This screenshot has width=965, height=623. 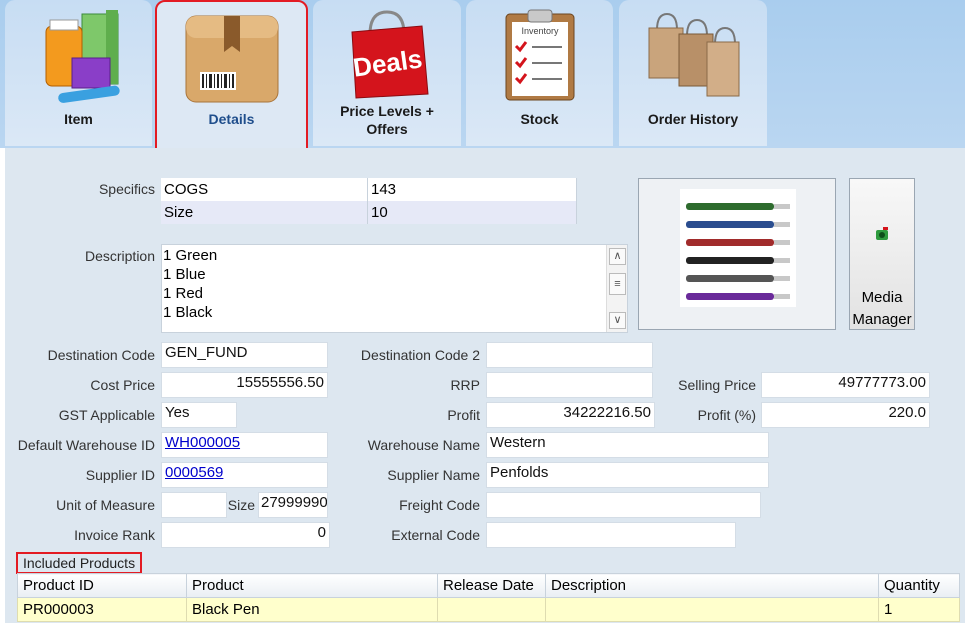 I want to click on description-textarea: 1 Green 1 Blue 1 Red 1 Black ∧ ≡ ∨, so click(x=394, y=288).